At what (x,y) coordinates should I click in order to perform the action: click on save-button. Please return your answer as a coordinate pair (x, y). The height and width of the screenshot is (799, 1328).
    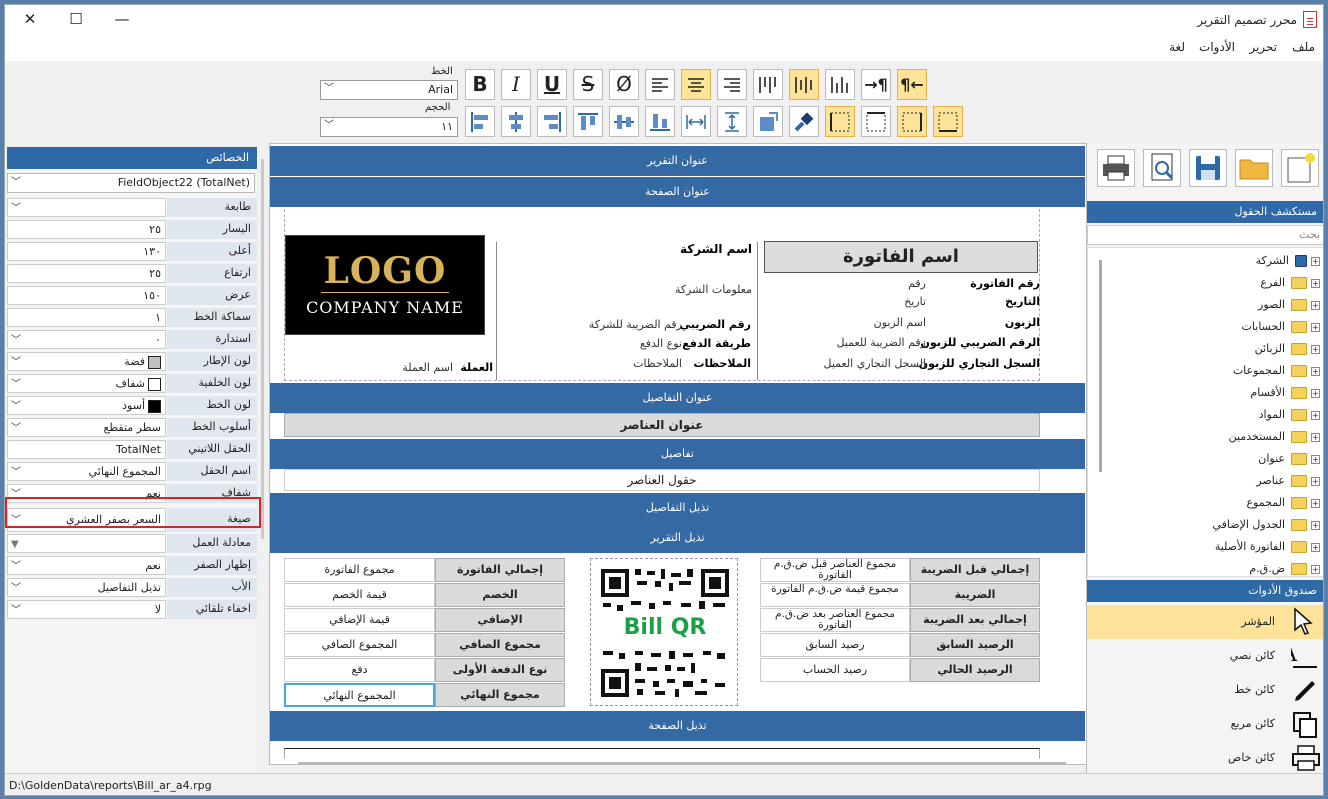
    Looking at the image, I should click on (1208, 168).